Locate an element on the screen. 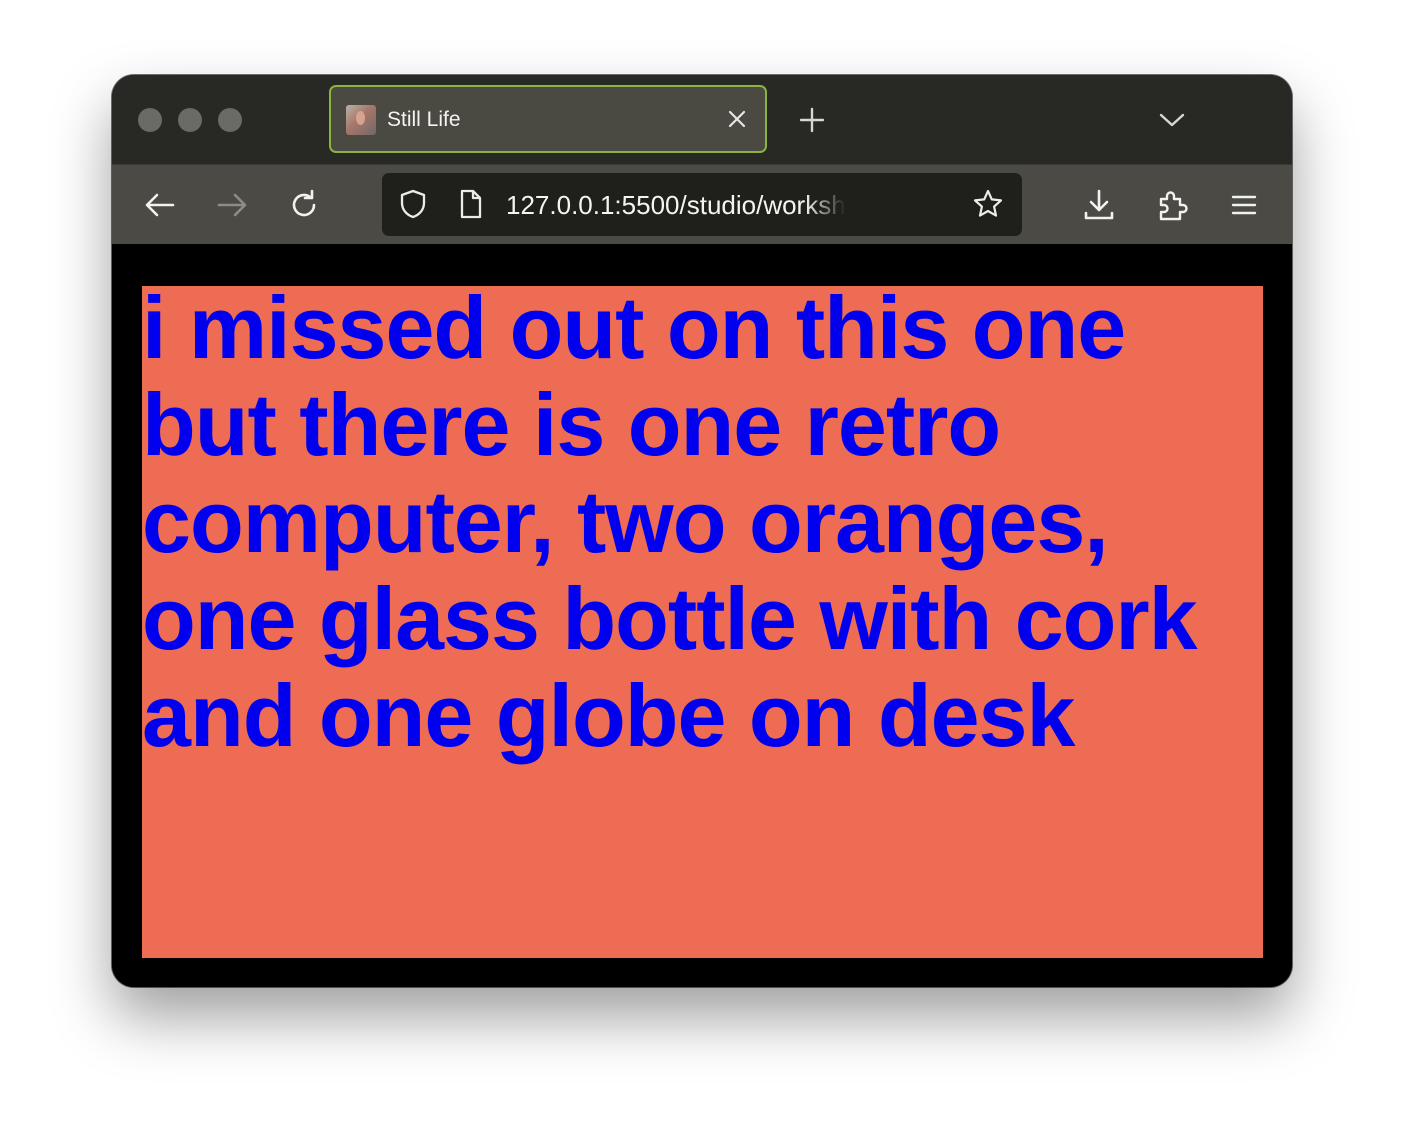  downloads-button is located at coordinates (1099, 205).